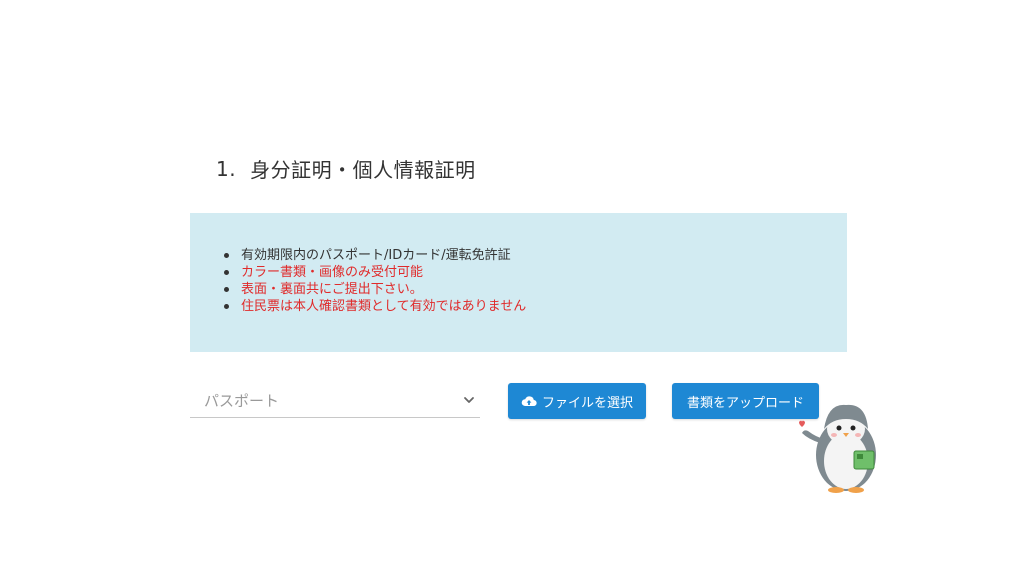  I want to click on penguin-mascot-icon, so click(837, 448).